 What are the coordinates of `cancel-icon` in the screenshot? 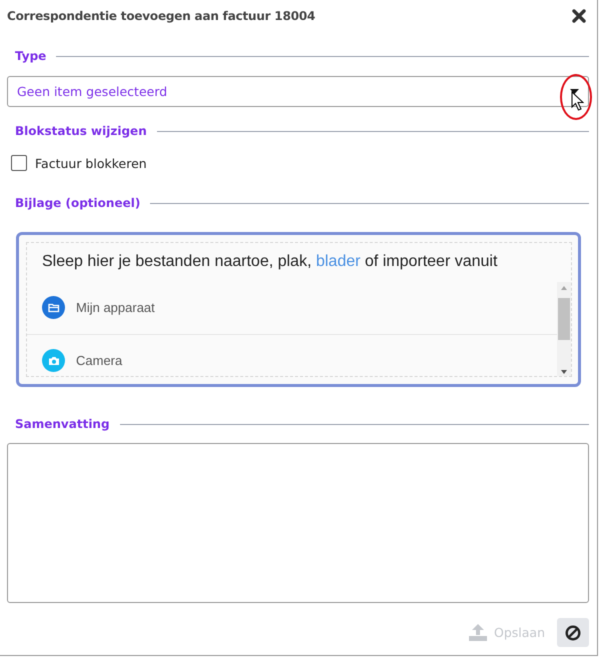 It's located at (573, 632).